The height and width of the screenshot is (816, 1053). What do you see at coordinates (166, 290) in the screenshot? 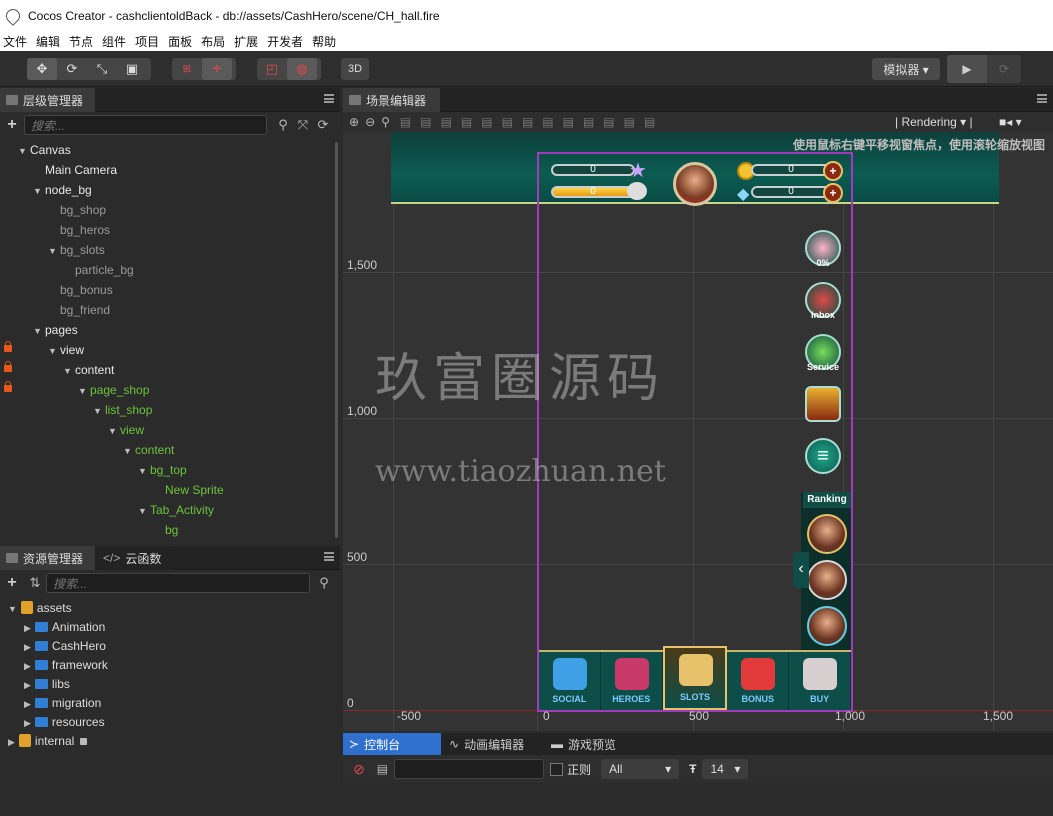
I see `hierarchy-node: bg_bonus` at bounding box center [166, 290].